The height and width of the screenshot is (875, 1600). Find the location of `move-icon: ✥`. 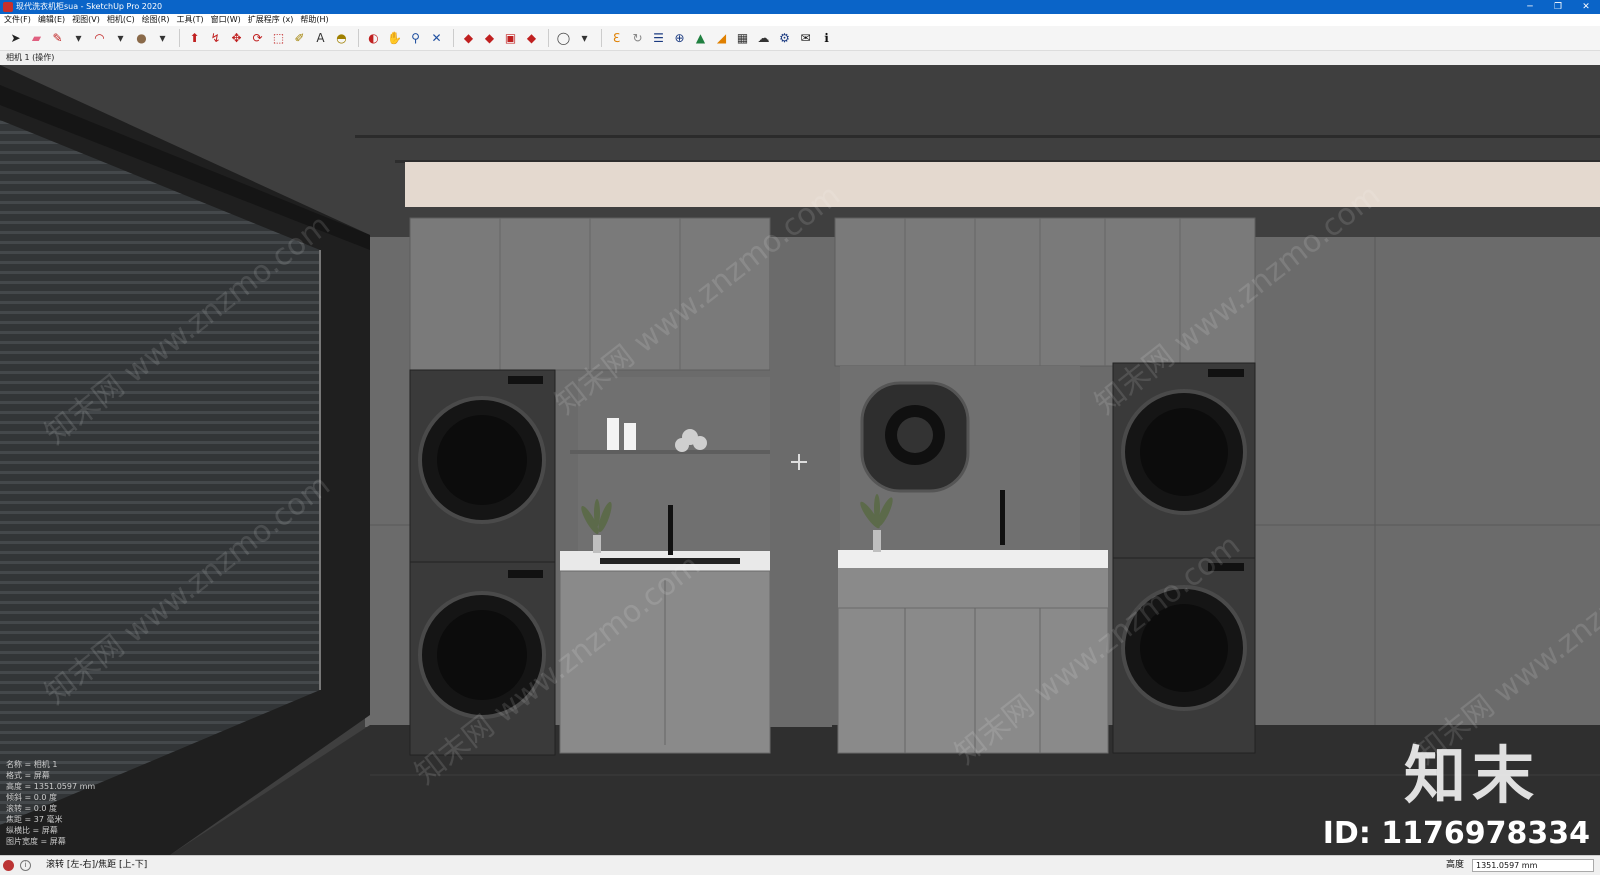

move-icon: ✥ is located at coordinates (236, 38).